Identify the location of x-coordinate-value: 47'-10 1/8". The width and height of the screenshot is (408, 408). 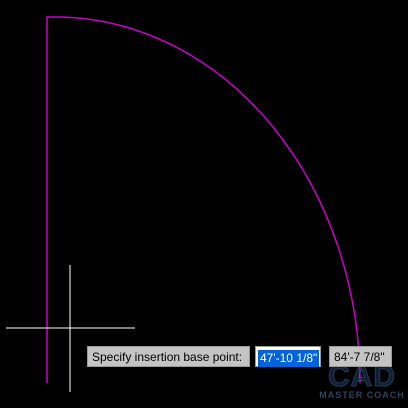
(289, 358).